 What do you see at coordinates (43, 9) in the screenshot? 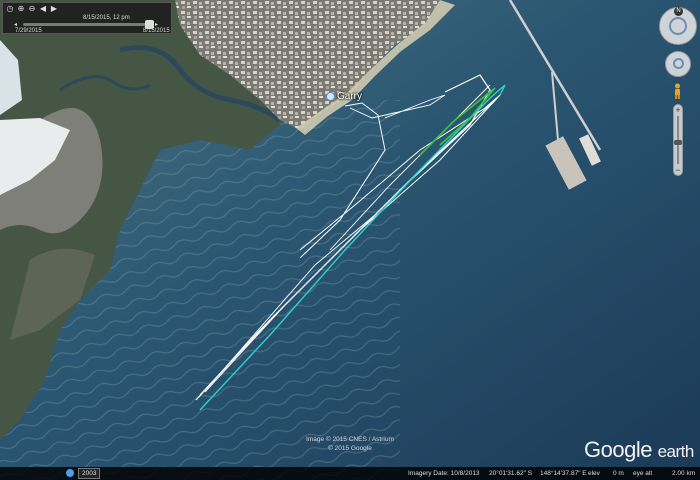
I see `back-icon: ◀` at bounding box center [43, 9].